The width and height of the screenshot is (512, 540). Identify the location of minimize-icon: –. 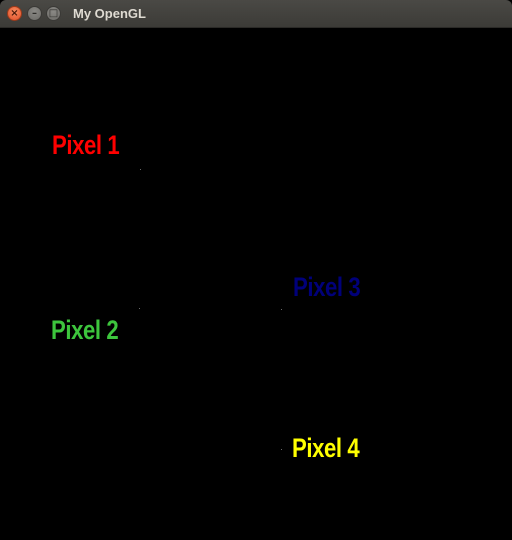
(34, 13).